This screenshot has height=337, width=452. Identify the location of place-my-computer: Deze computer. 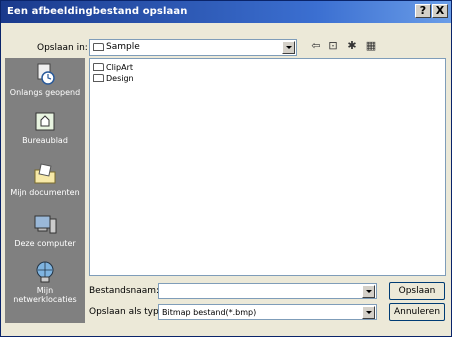
(45, 230).